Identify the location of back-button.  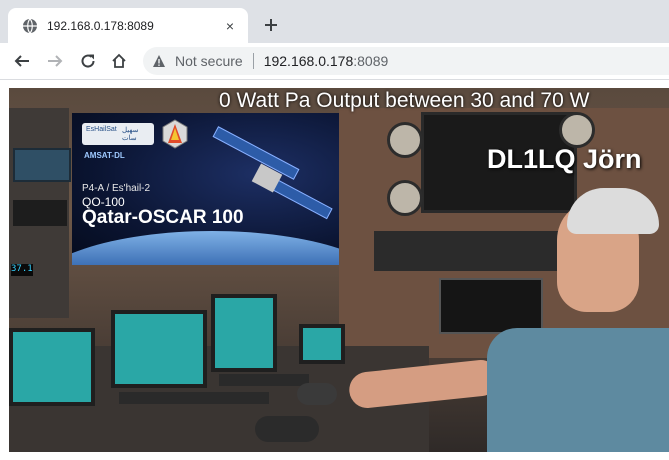
(22, 61).